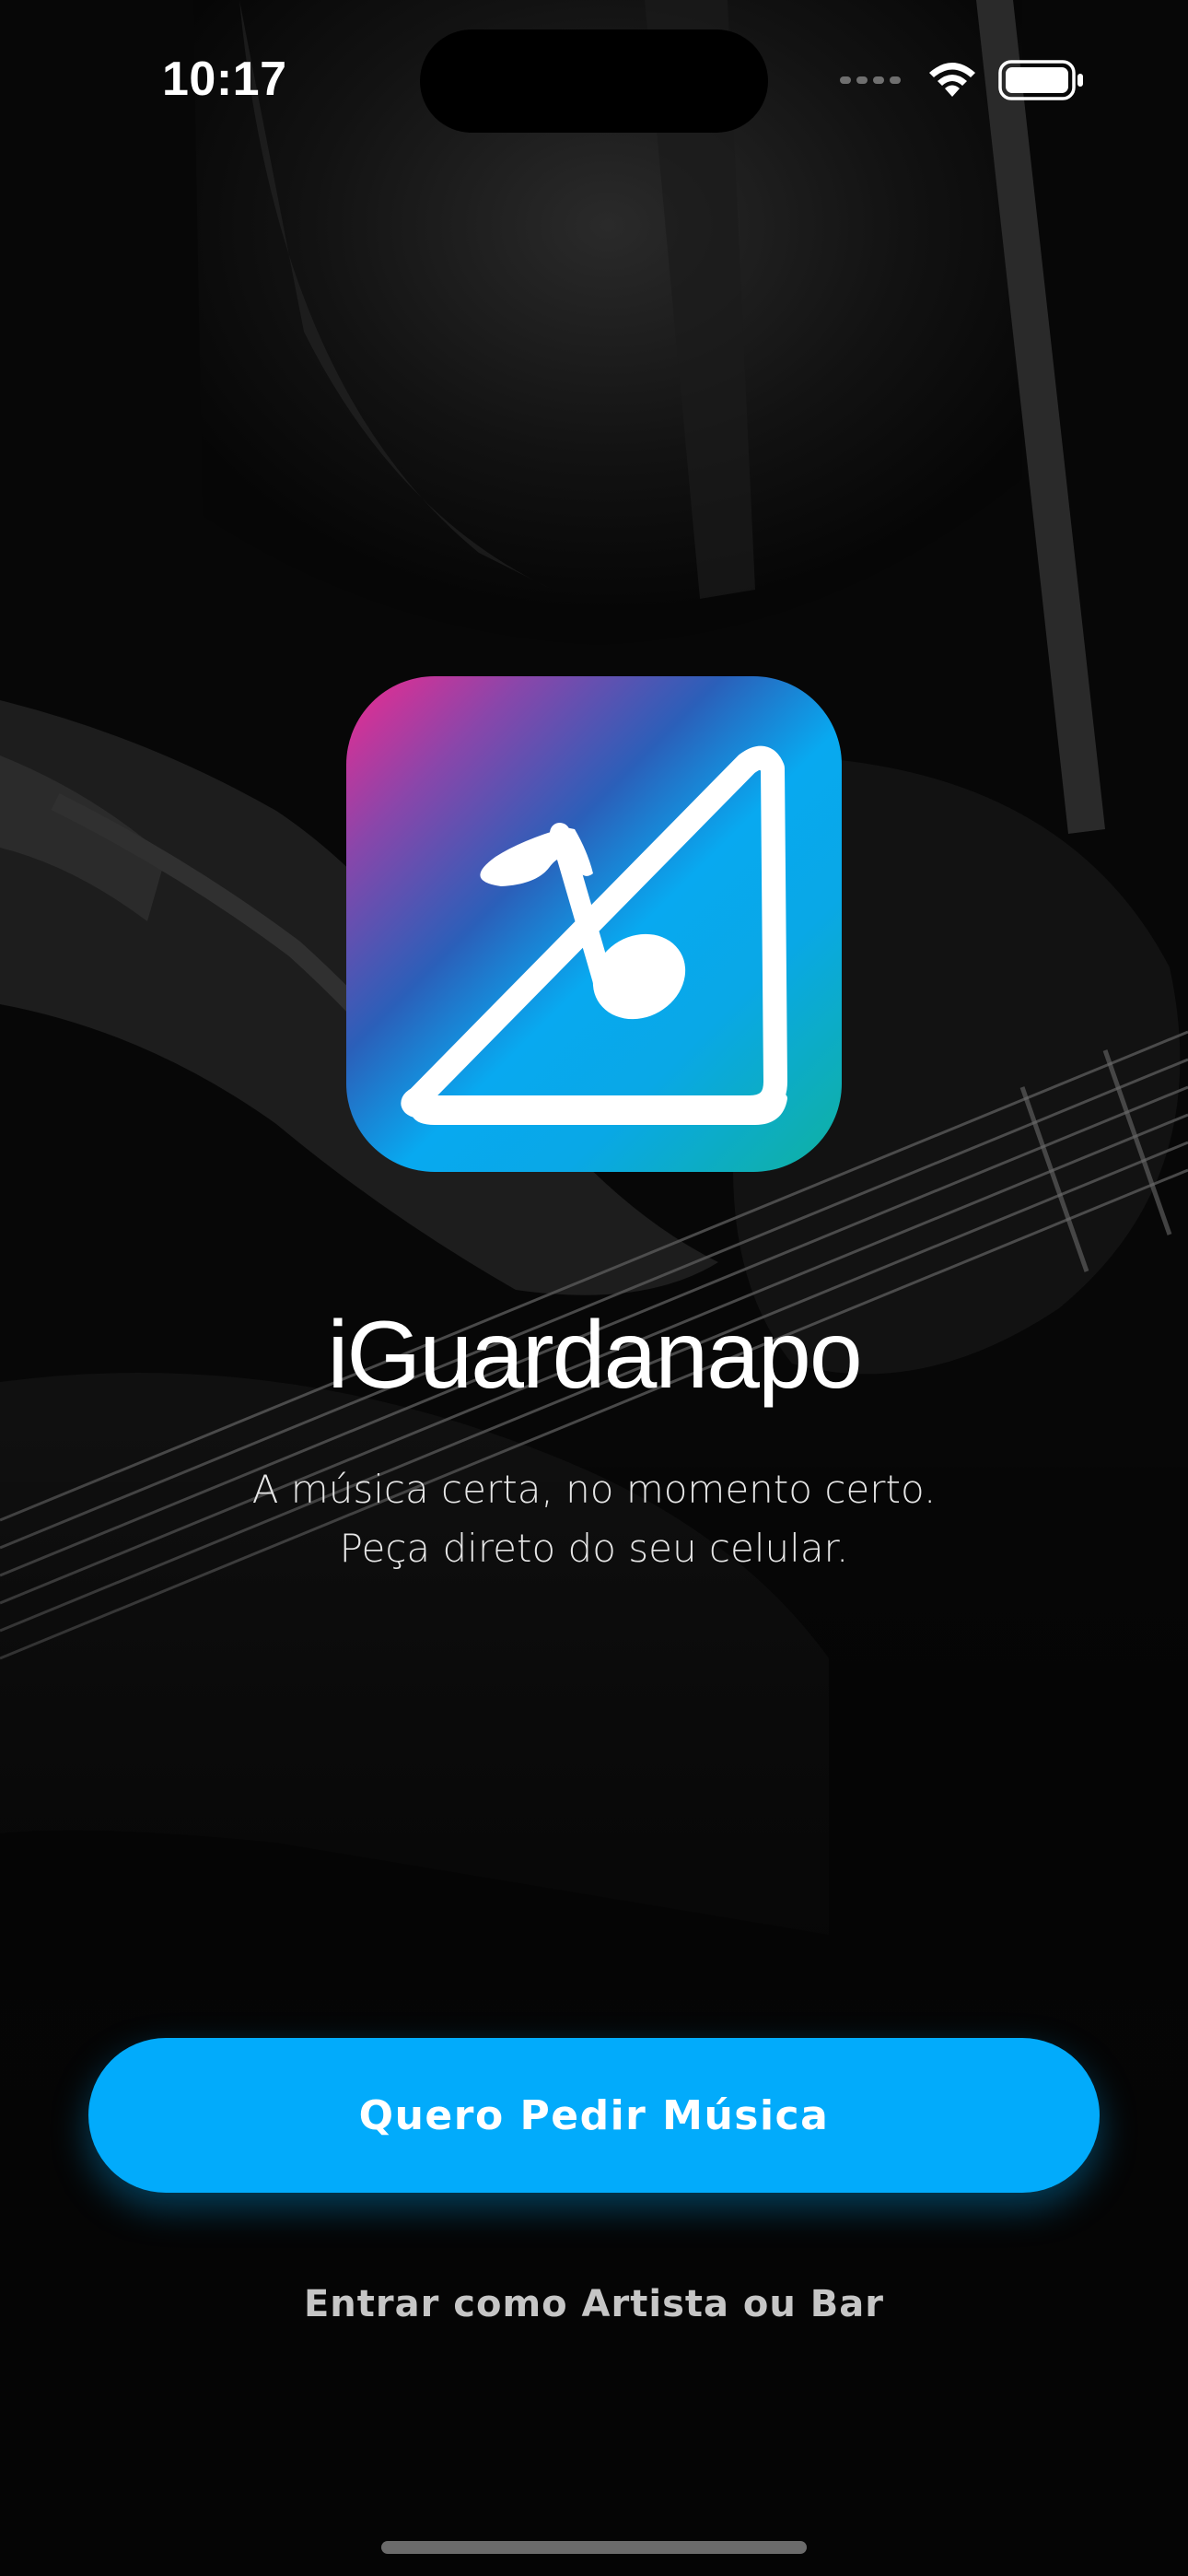 Image resolution: width=1188 pixels, height=2576 pixels. I want to click on tagline-line-2: Peça direto do seu celular., so click(594, 1548).